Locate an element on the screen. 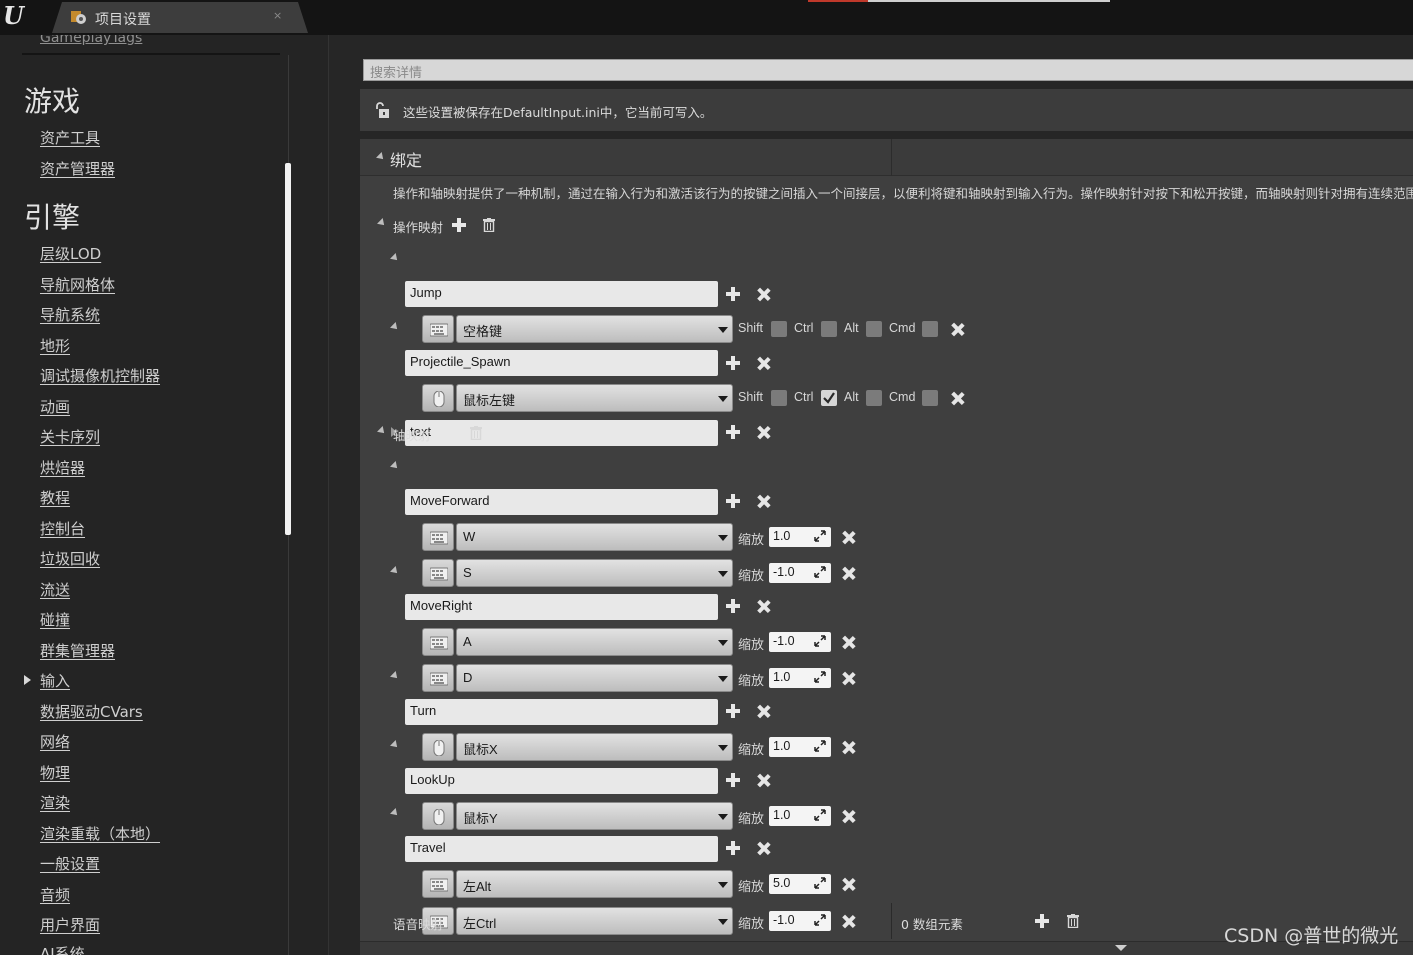 Image resolution: width=1413 pixels, height=955 pixels. unreal-logo-icon: U is located at coordinates (16, 16).